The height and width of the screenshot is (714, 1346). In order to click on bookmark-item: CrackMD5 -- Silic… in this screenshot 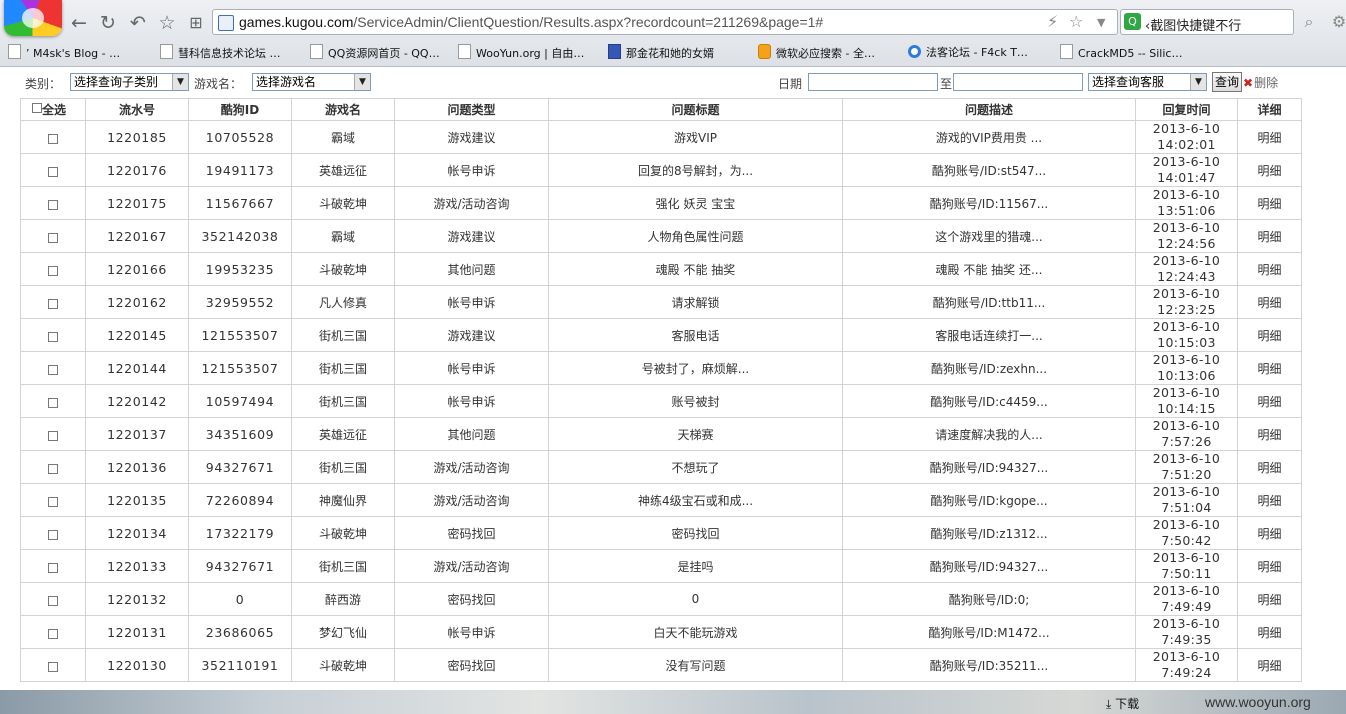, I will do `click(1121, 52)`.